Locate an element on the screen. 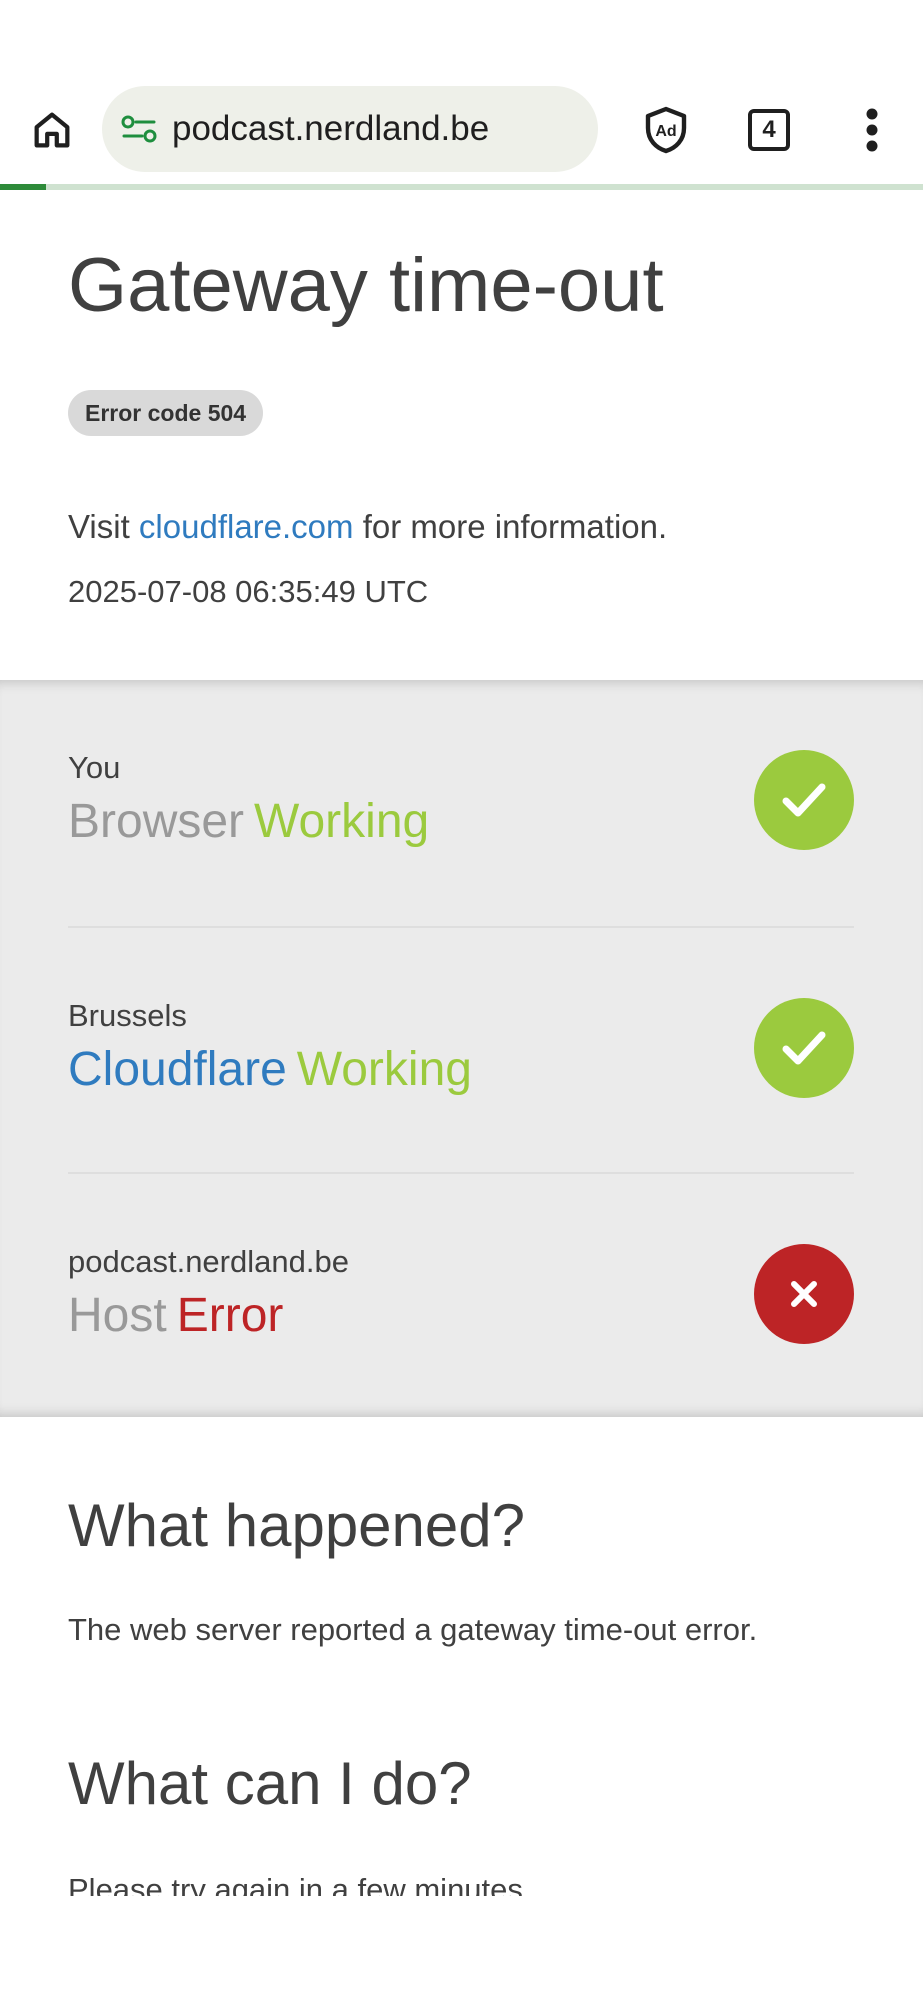 This screenshot has height=2000, width=923. status-line: Cloudflare Working is located at coordinates (270, 1070).